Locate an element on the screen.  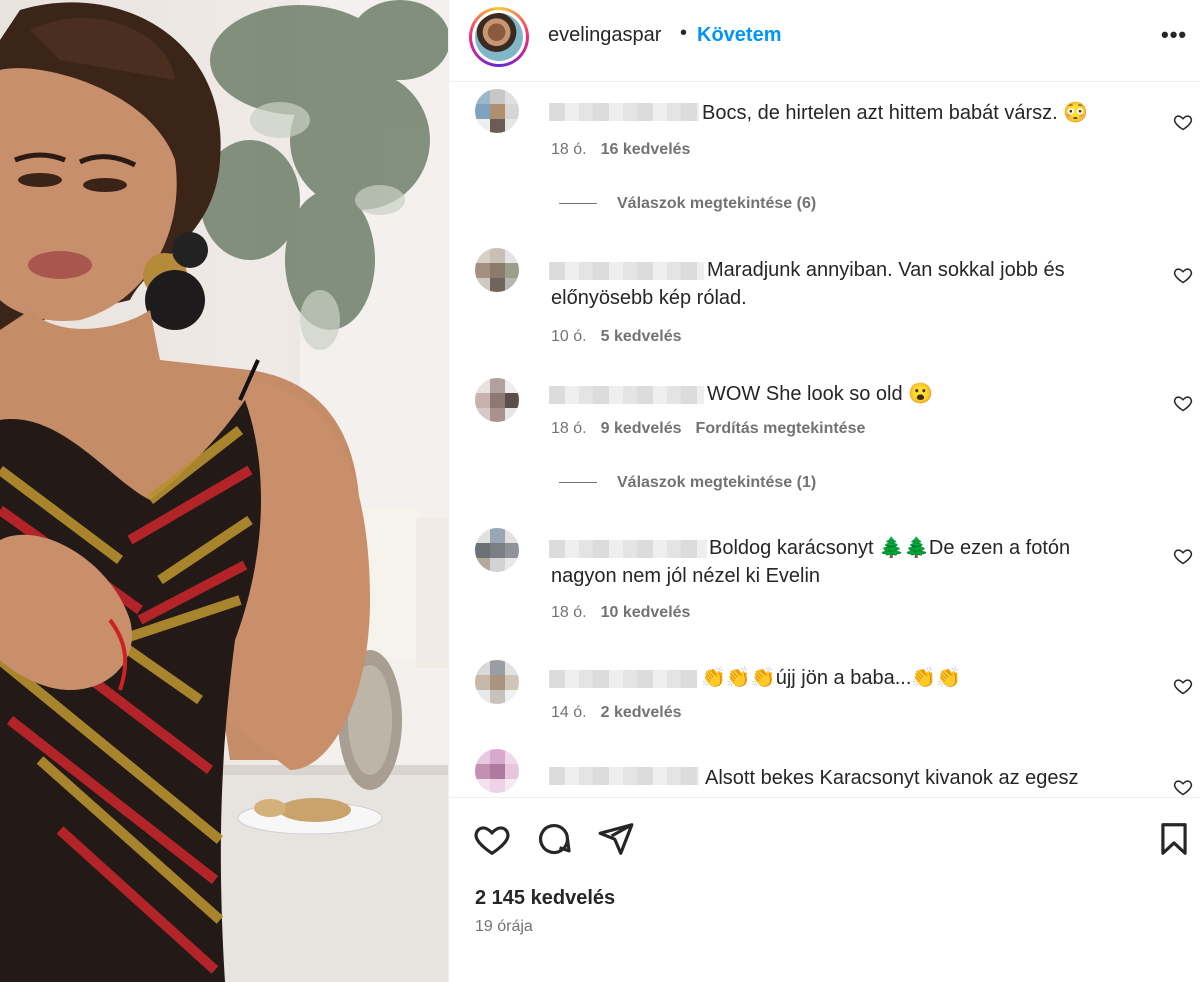
comment-text: Alsott bekes Karacsonyt kivanok az egesz is located at coordinates (892, 778).